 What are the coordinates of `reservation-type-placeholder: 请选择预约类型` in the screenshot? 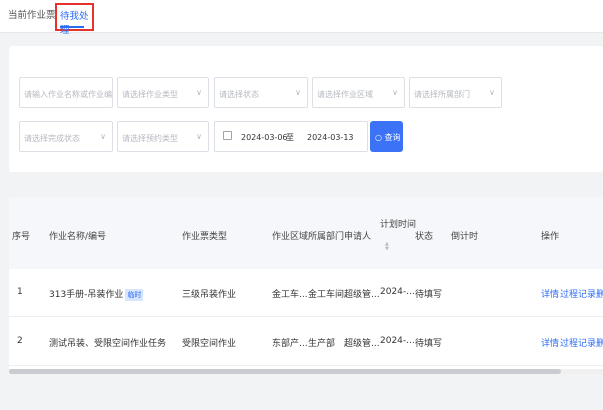 It's located at (150, 138).